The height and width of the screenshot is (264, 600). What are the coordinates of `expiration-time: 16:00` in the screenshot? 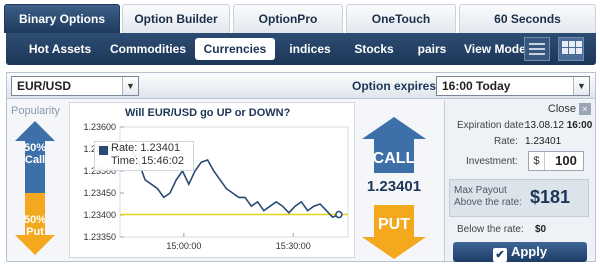 It's located at (579, 125).